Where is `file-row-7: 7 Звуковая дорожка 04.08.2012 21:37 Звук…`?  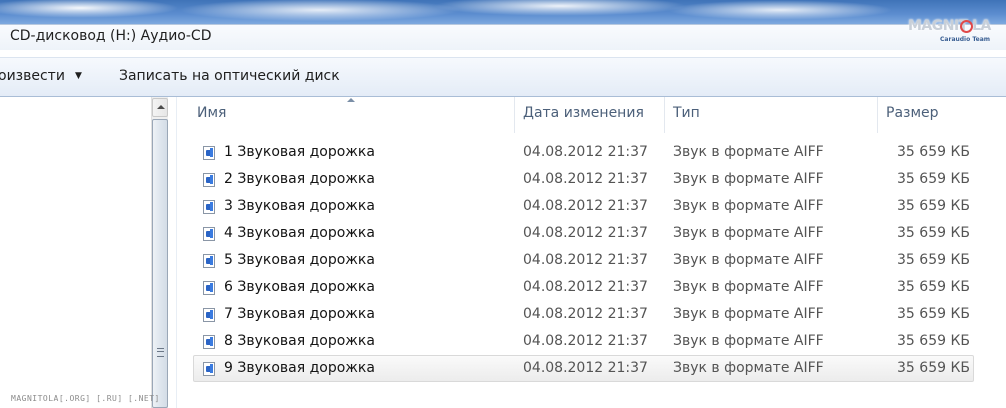 file-row-7: 7 Звуковая дорожка 04.08.2012 21:37 Звук… is located at coordinates (583, 314).